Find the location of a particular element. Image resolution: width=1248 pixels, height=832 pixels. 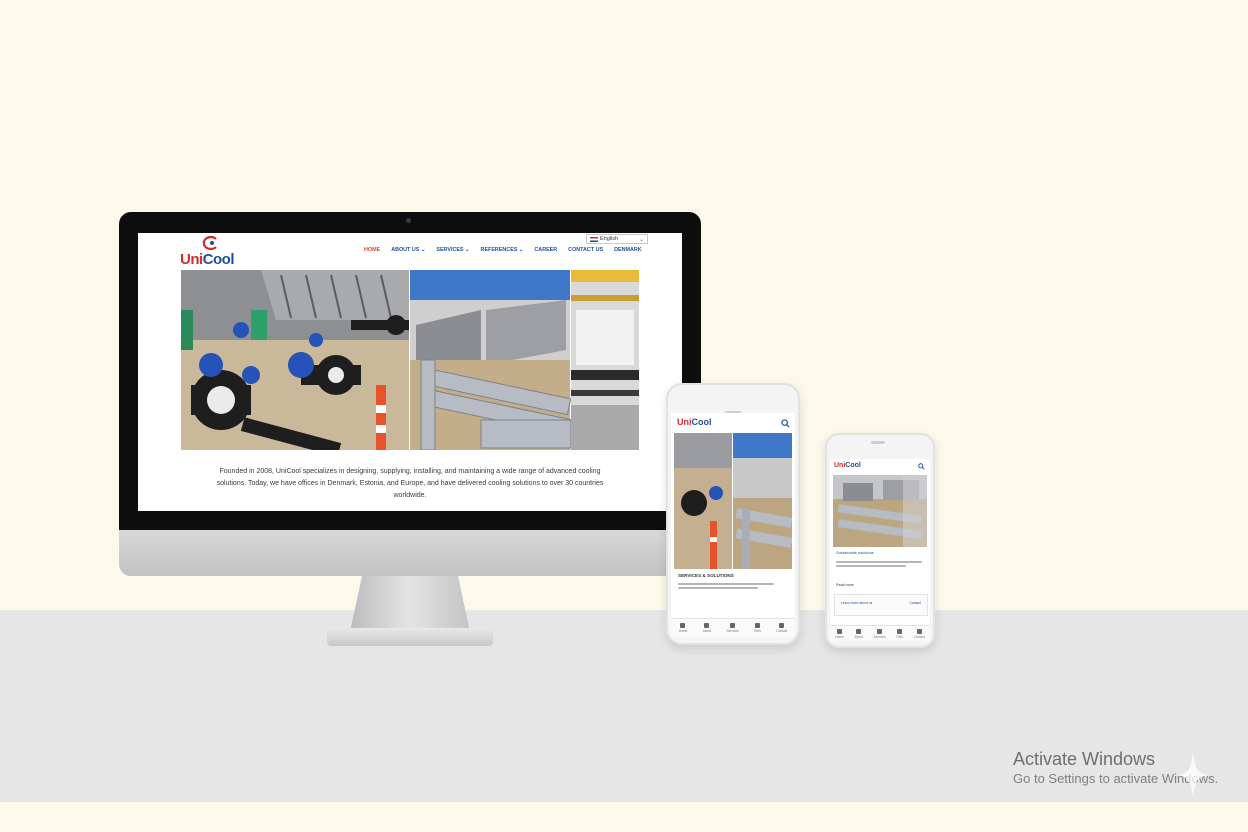

logo-wordmark: UniCool is located at coordinates (207, 259).